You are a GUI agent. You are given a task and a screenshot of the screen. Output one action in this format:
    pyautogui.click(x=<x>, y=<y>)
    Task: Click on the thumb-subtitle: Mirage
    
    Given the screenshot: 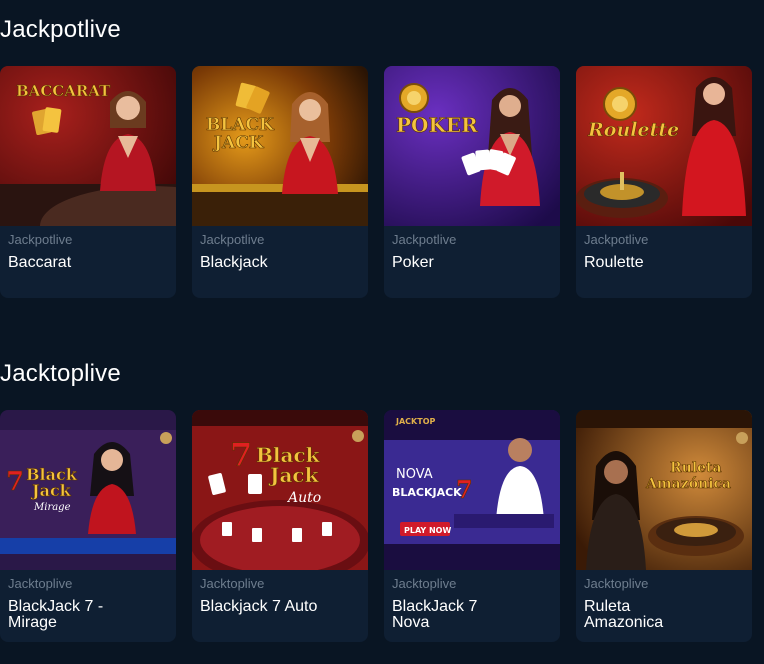 What is the action you would take?
    pyautogui.click(x=52, y=507)
    